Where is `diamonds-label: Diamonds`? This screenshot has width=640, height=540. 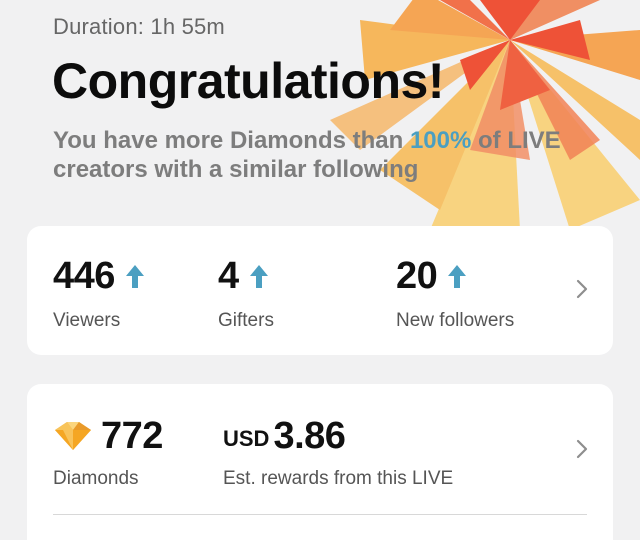
diamonds-label: Diamonds is located at coordinates (96, 478).